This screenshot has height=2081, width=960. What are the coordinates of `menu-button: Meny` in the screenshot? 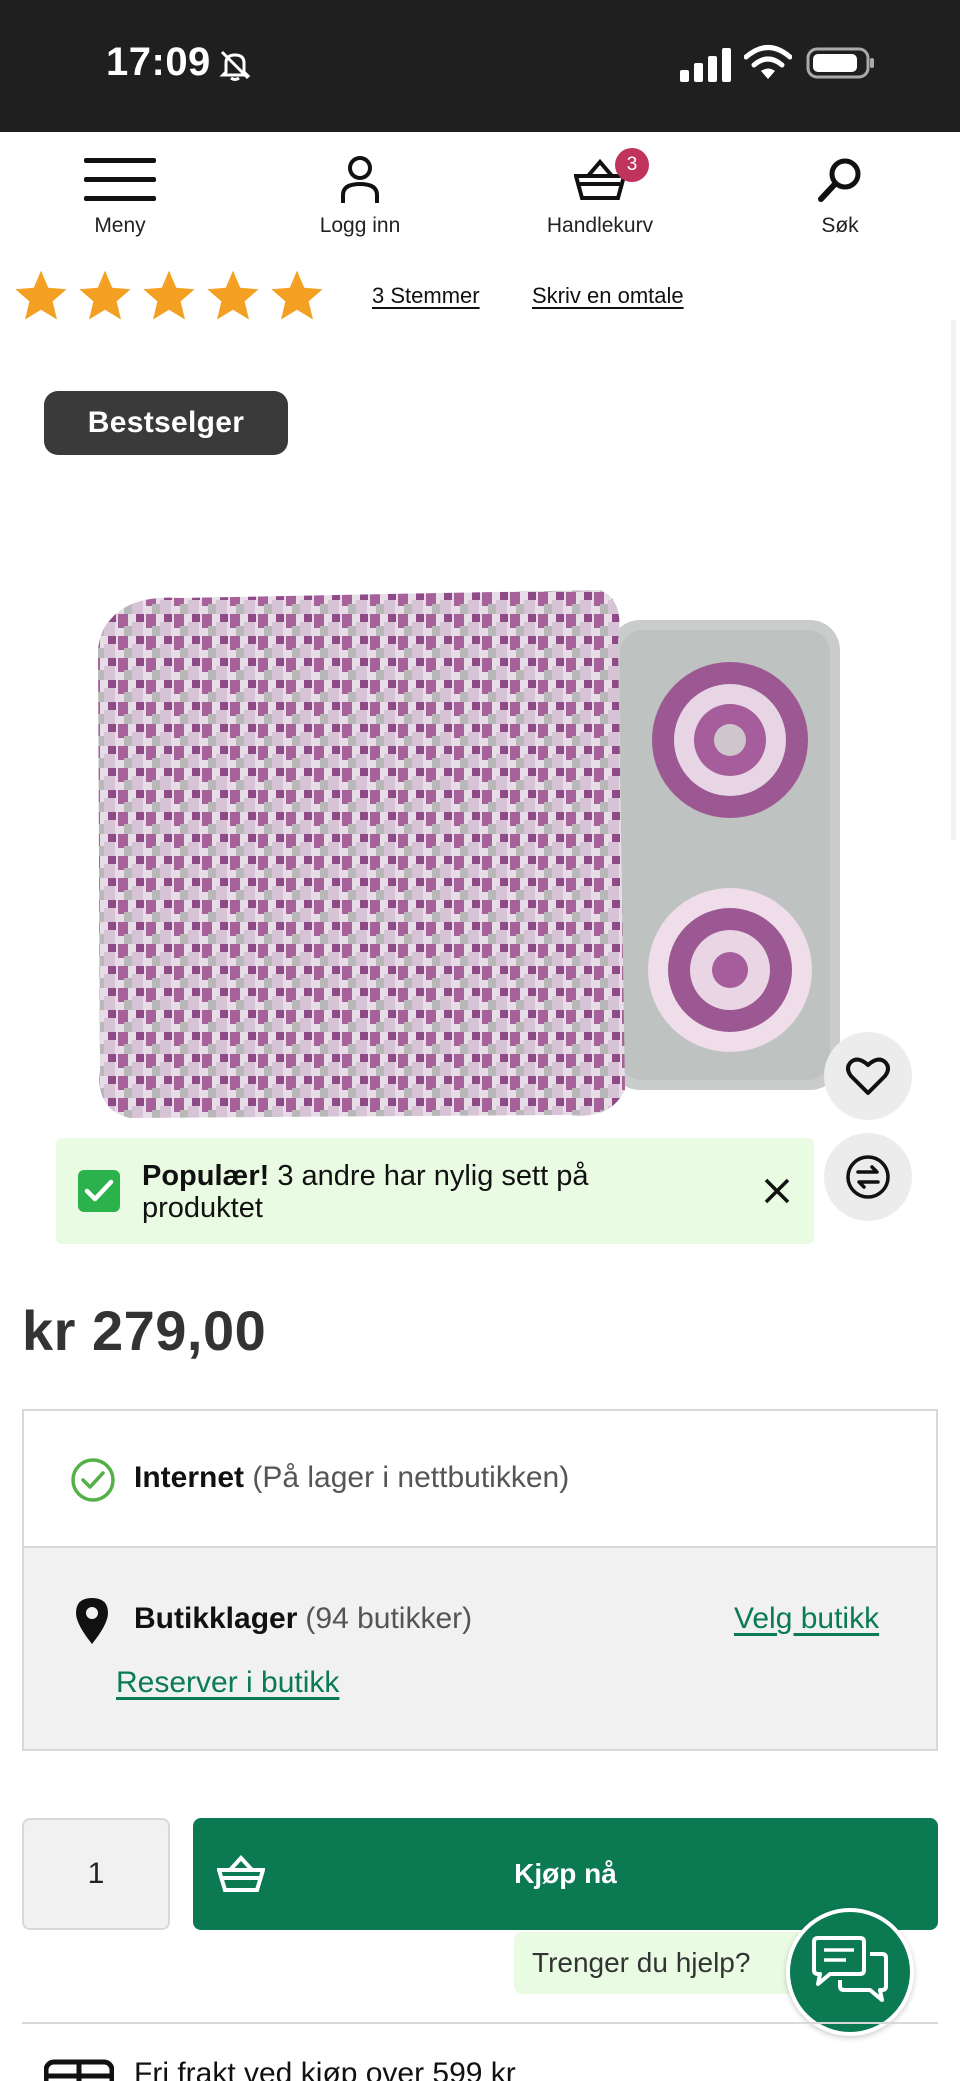 It's located at (120, 196).